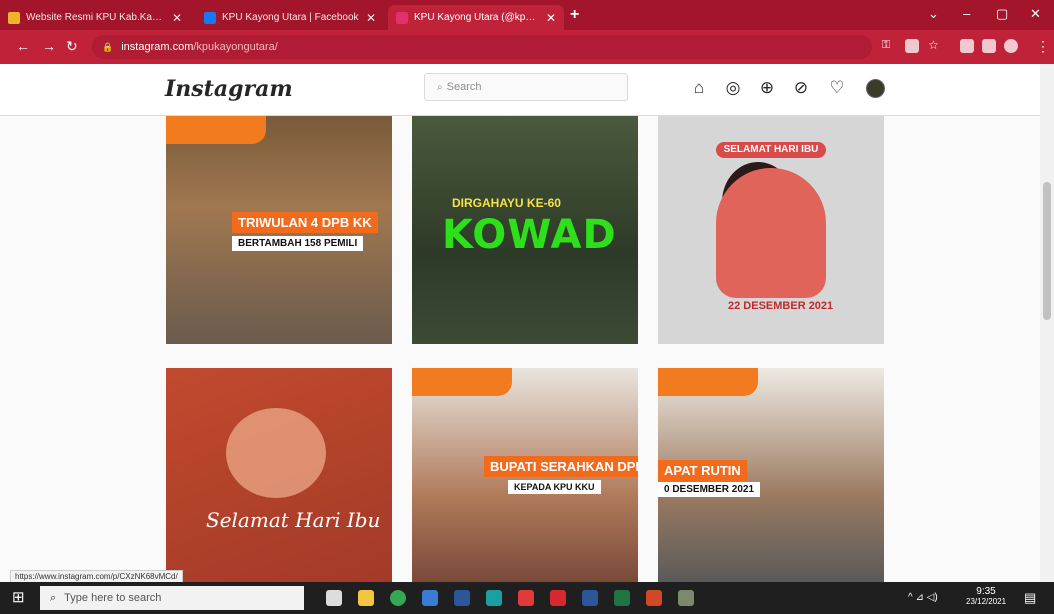 Image resolution: width=1054 pixels, height=614 pixels. I want to click on forward-icon: →, so click(49, 46).